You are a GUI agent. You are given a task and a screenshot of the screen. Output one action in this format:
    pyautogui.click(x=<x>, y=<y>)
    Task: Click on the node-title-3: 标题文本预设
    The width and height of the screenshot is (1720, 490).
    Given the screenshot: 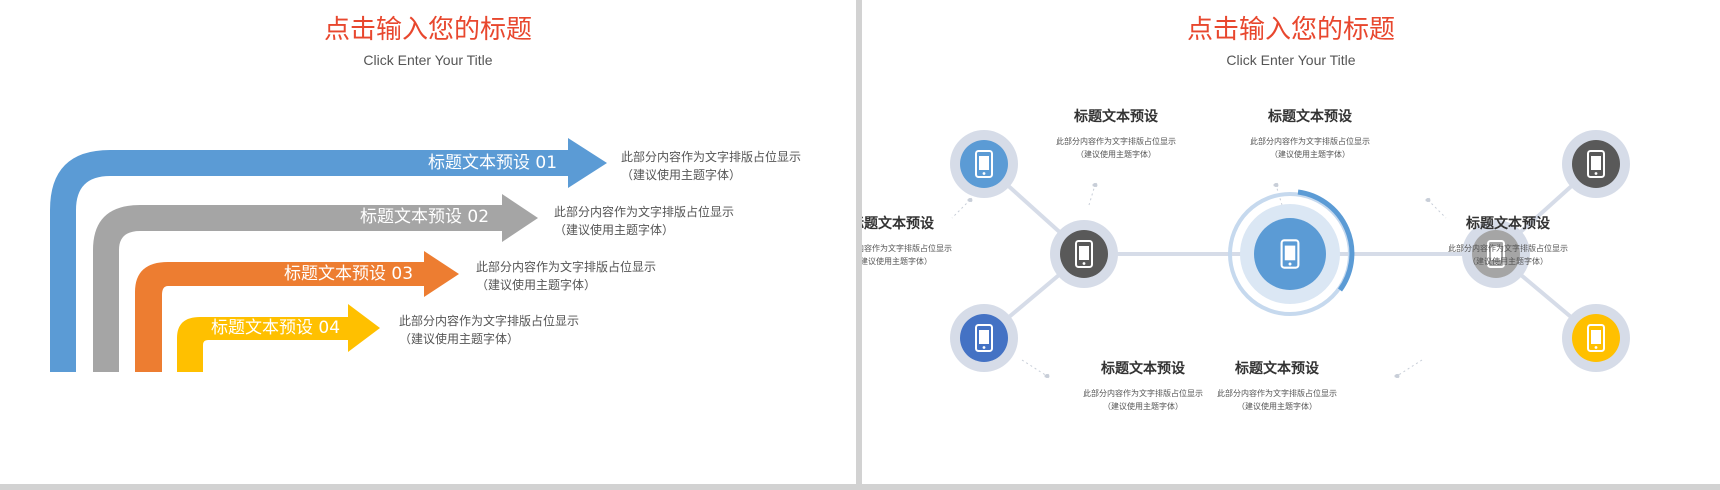 What is the action you would take?
    pyautogui.click(x=1310, y=117)
    